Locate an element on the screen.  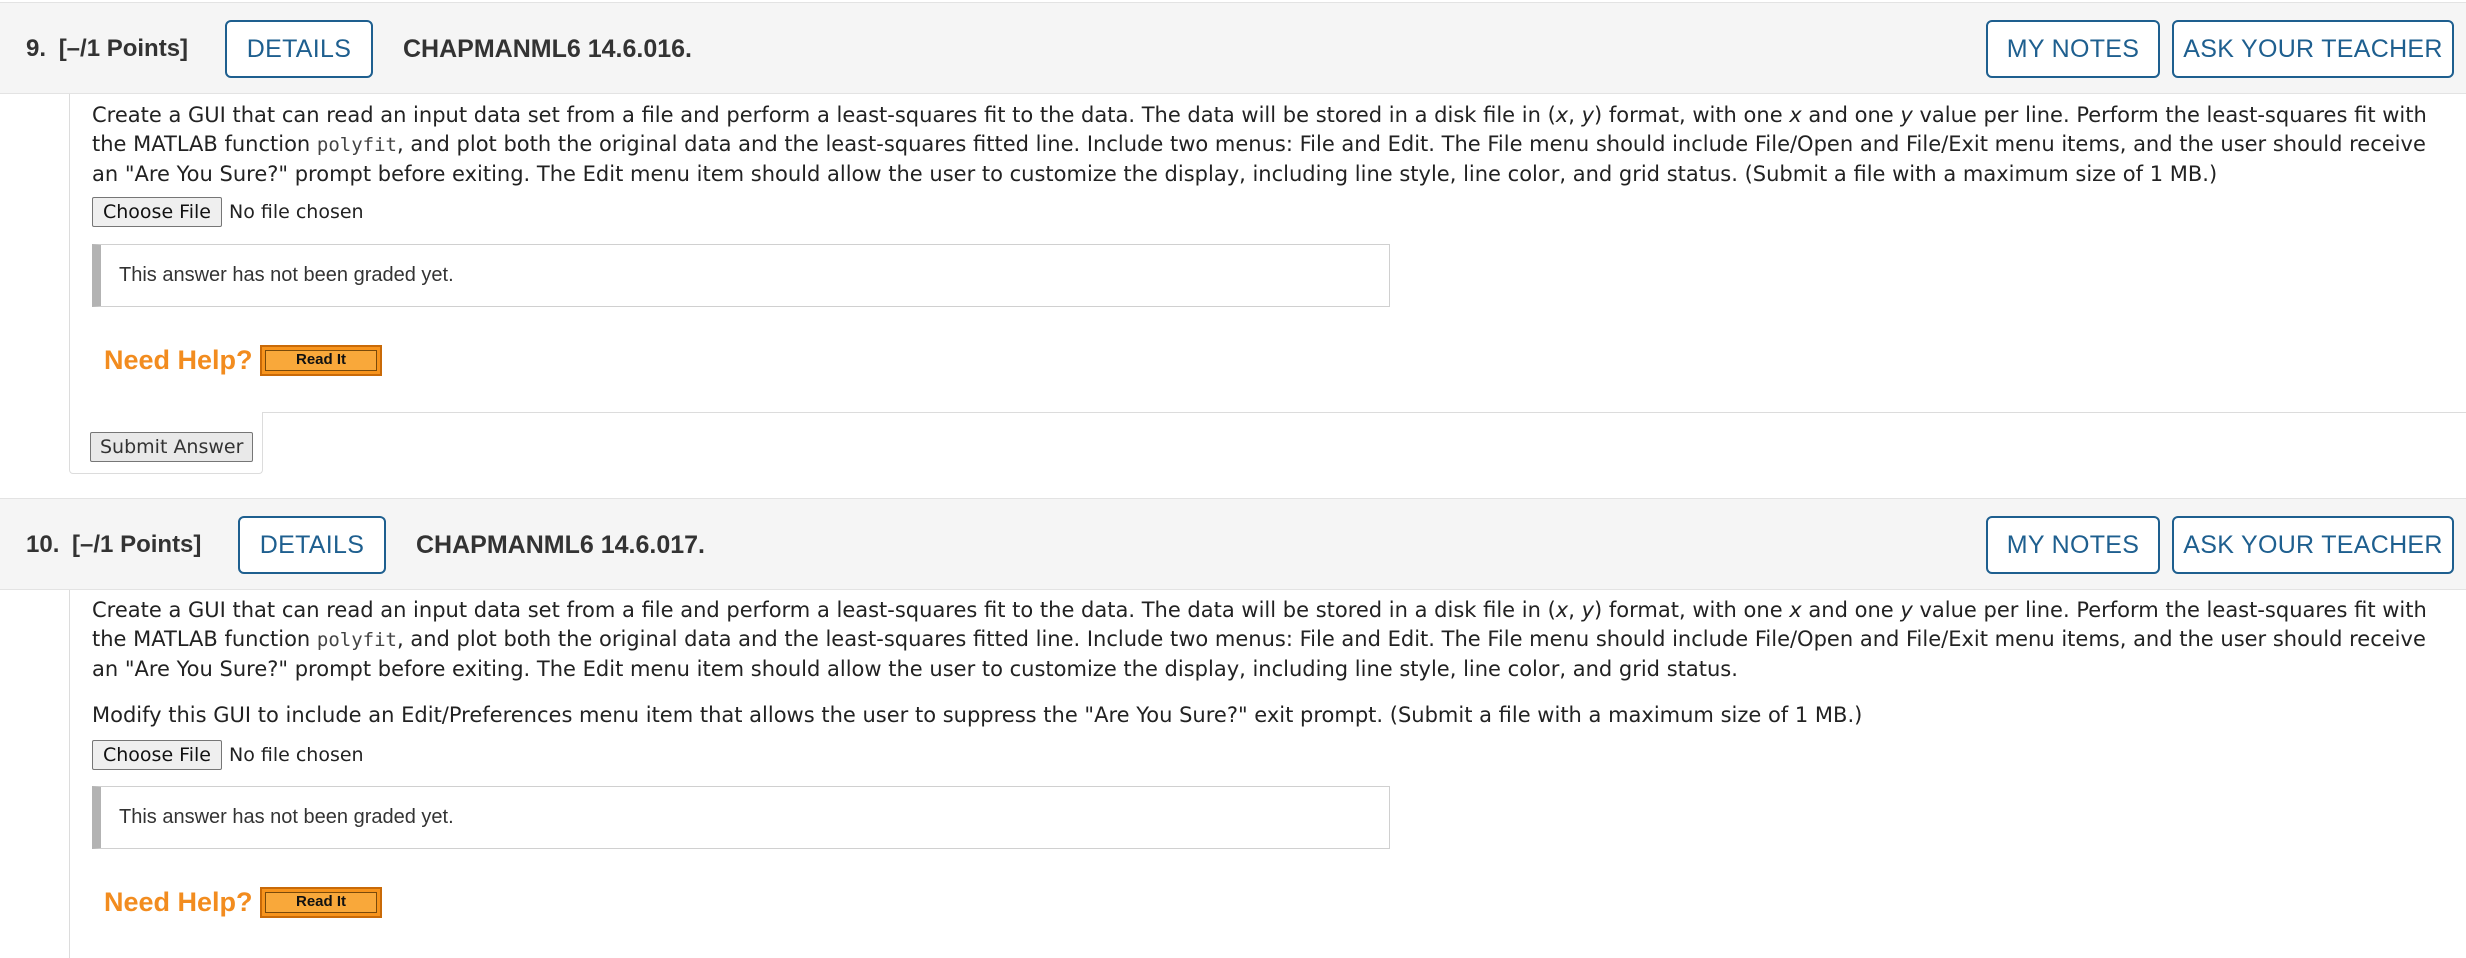
question-code: CHAPMANML6 14.6.016. is located at coordinates (547, 49).